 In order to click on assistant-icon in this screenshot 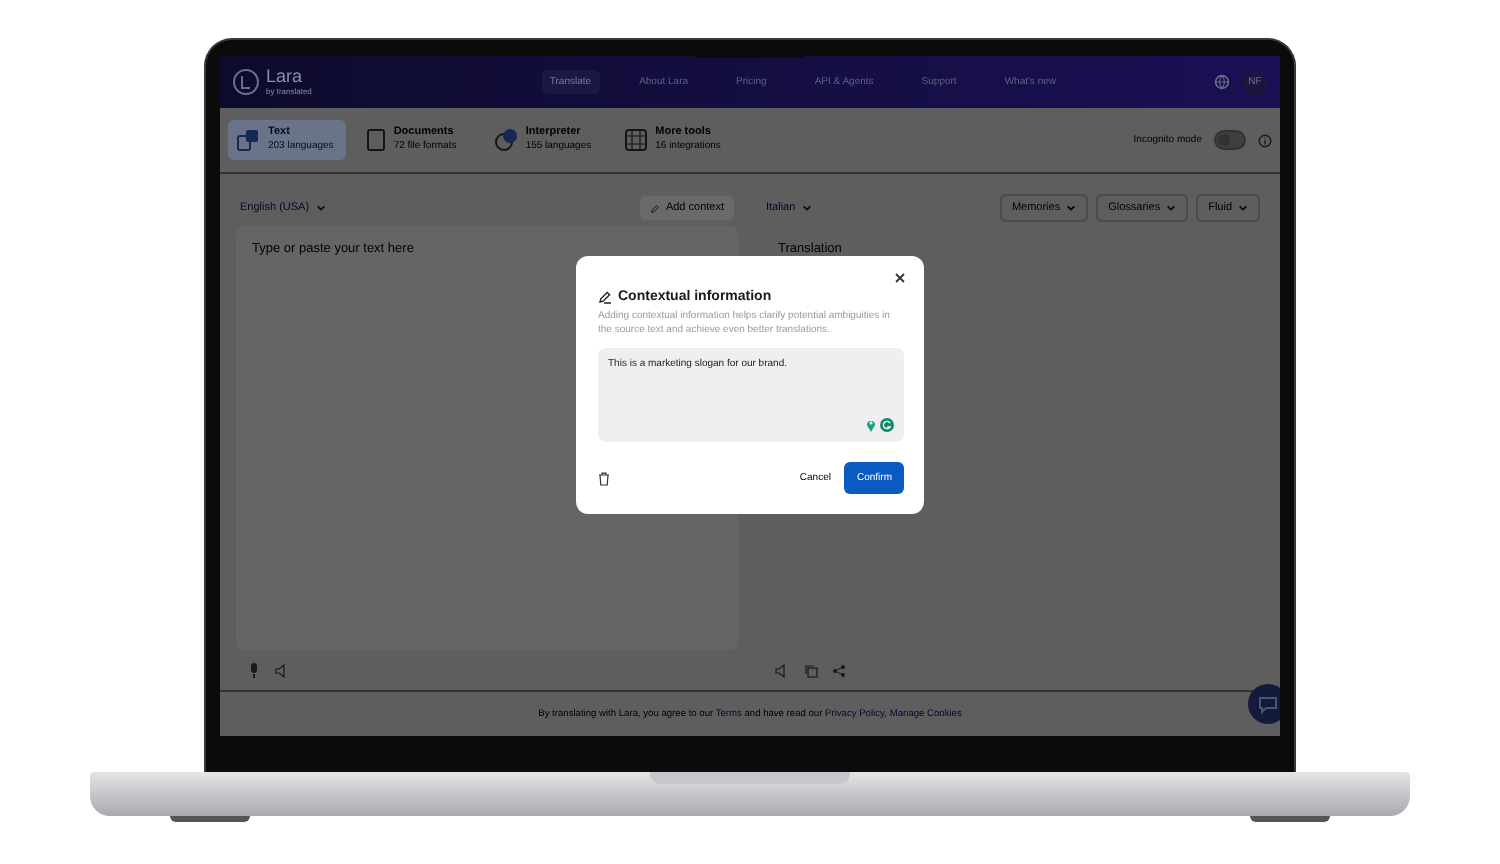, I will do `click(887, 425)`.